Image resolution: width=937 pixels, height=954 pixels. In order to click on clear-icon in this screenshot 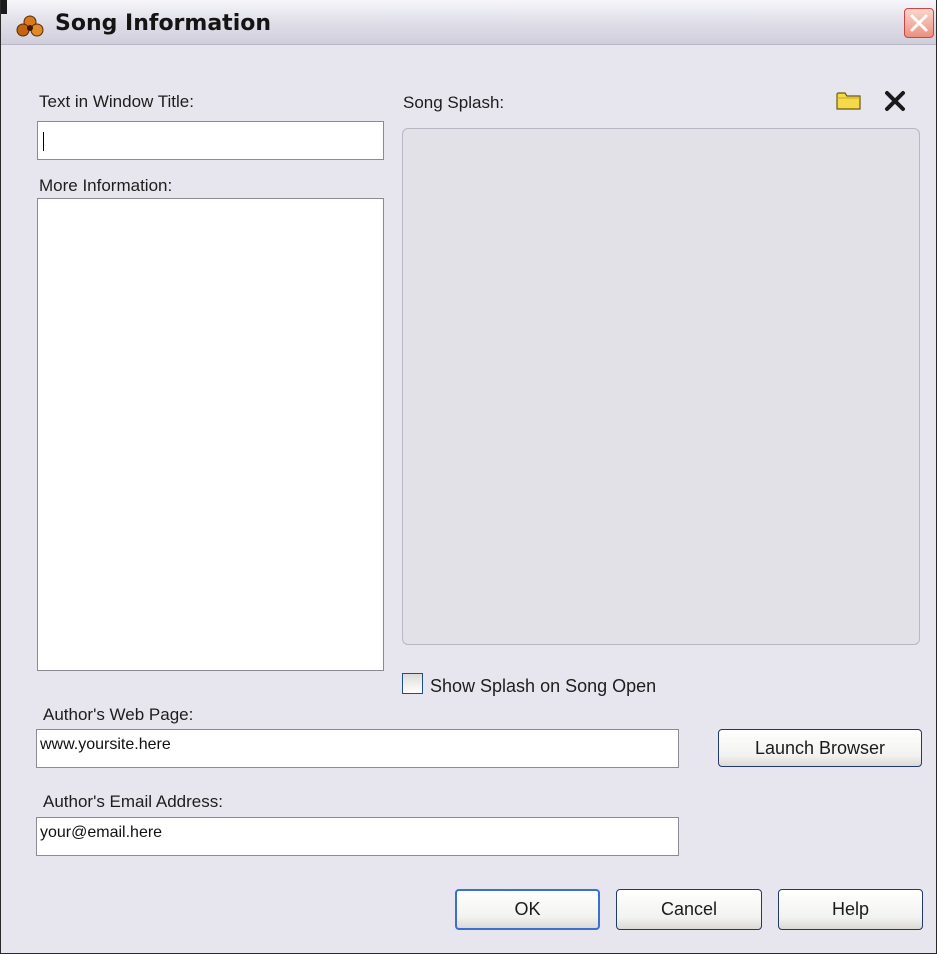, I will do `click(895, 103)`.